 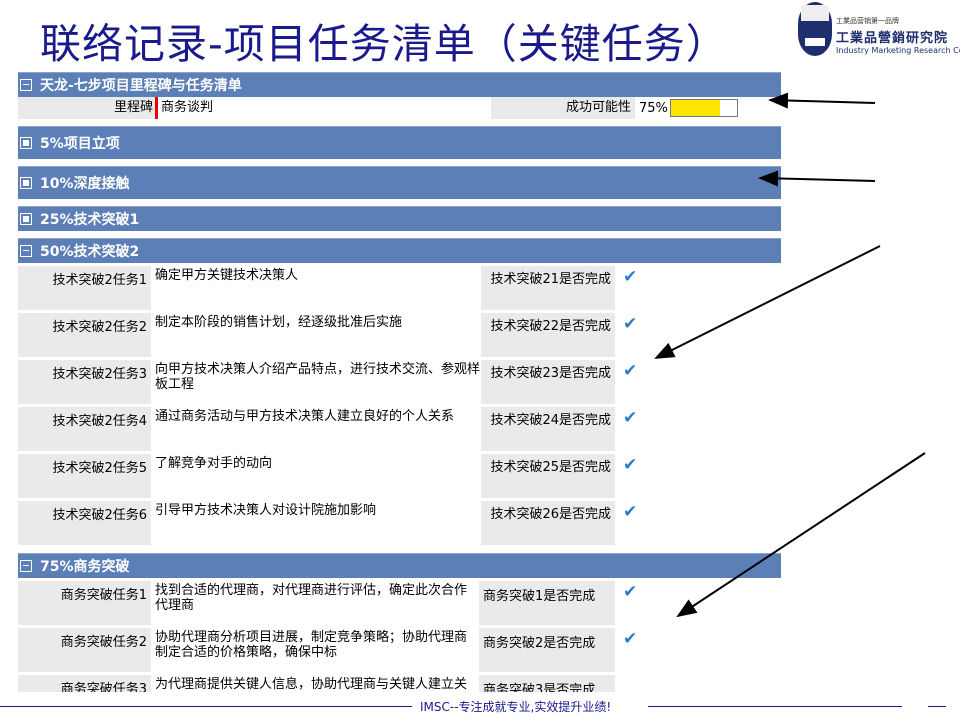 I want to click on panel-header-title: 天龙-七步项目里程碑与任务清单, so click(x=141, y=86).